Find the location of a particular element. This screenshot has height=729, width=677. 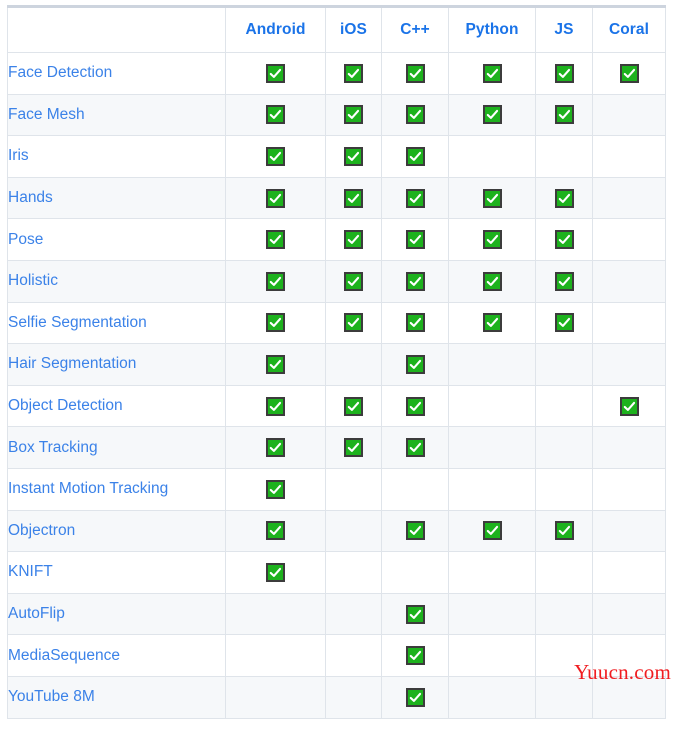

solution-name-cell: KNIFT is located at coordinates (116, 572).